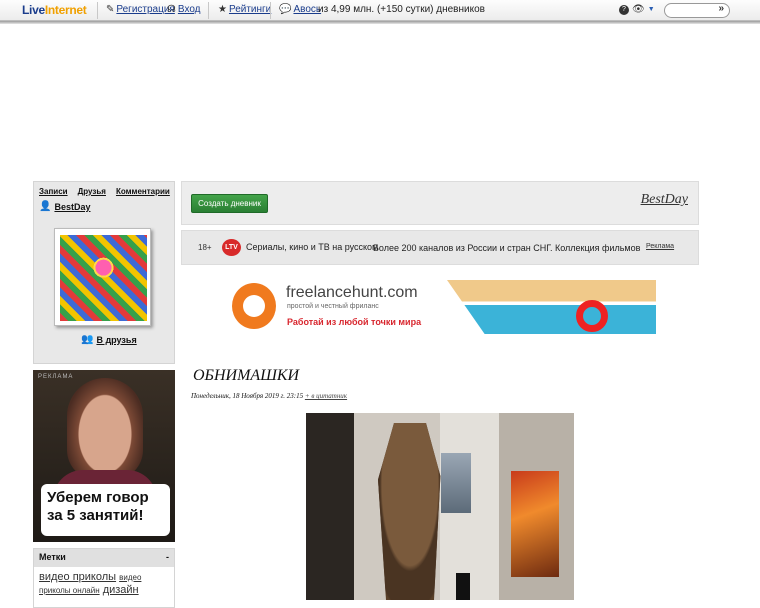  I want to click on banner-brand: freelancehunt.com, so click(352, 292).